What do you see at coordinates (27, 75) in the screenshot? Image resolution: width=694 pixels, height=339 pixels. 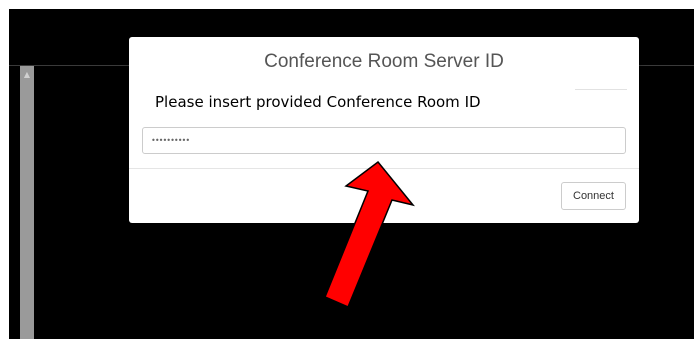 I see `scroll-up-icon: ▲` at bounding box center [27, 75].